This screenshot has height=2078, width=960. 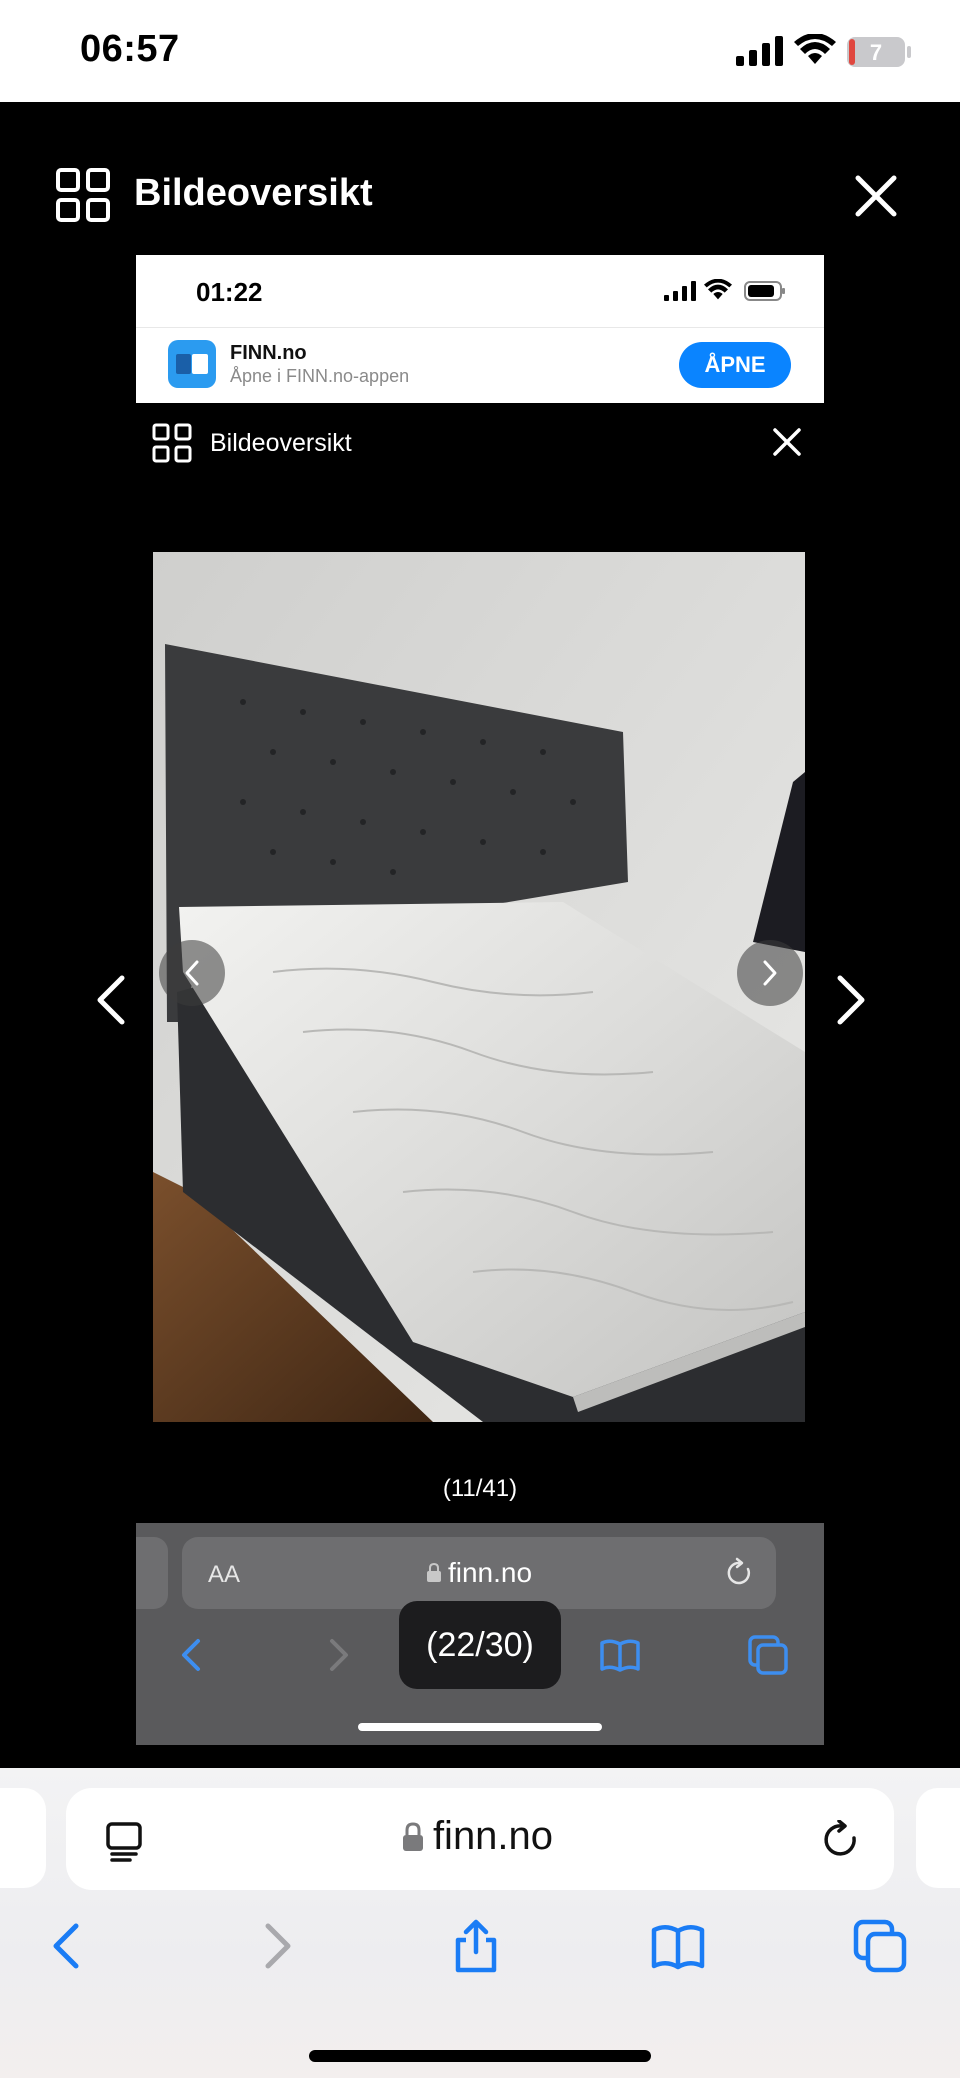 What do you see at coordinates (253, 193) in the screenshot?
I see `viewer-title: Bildeoversikt` at bounding box center [253, 193].